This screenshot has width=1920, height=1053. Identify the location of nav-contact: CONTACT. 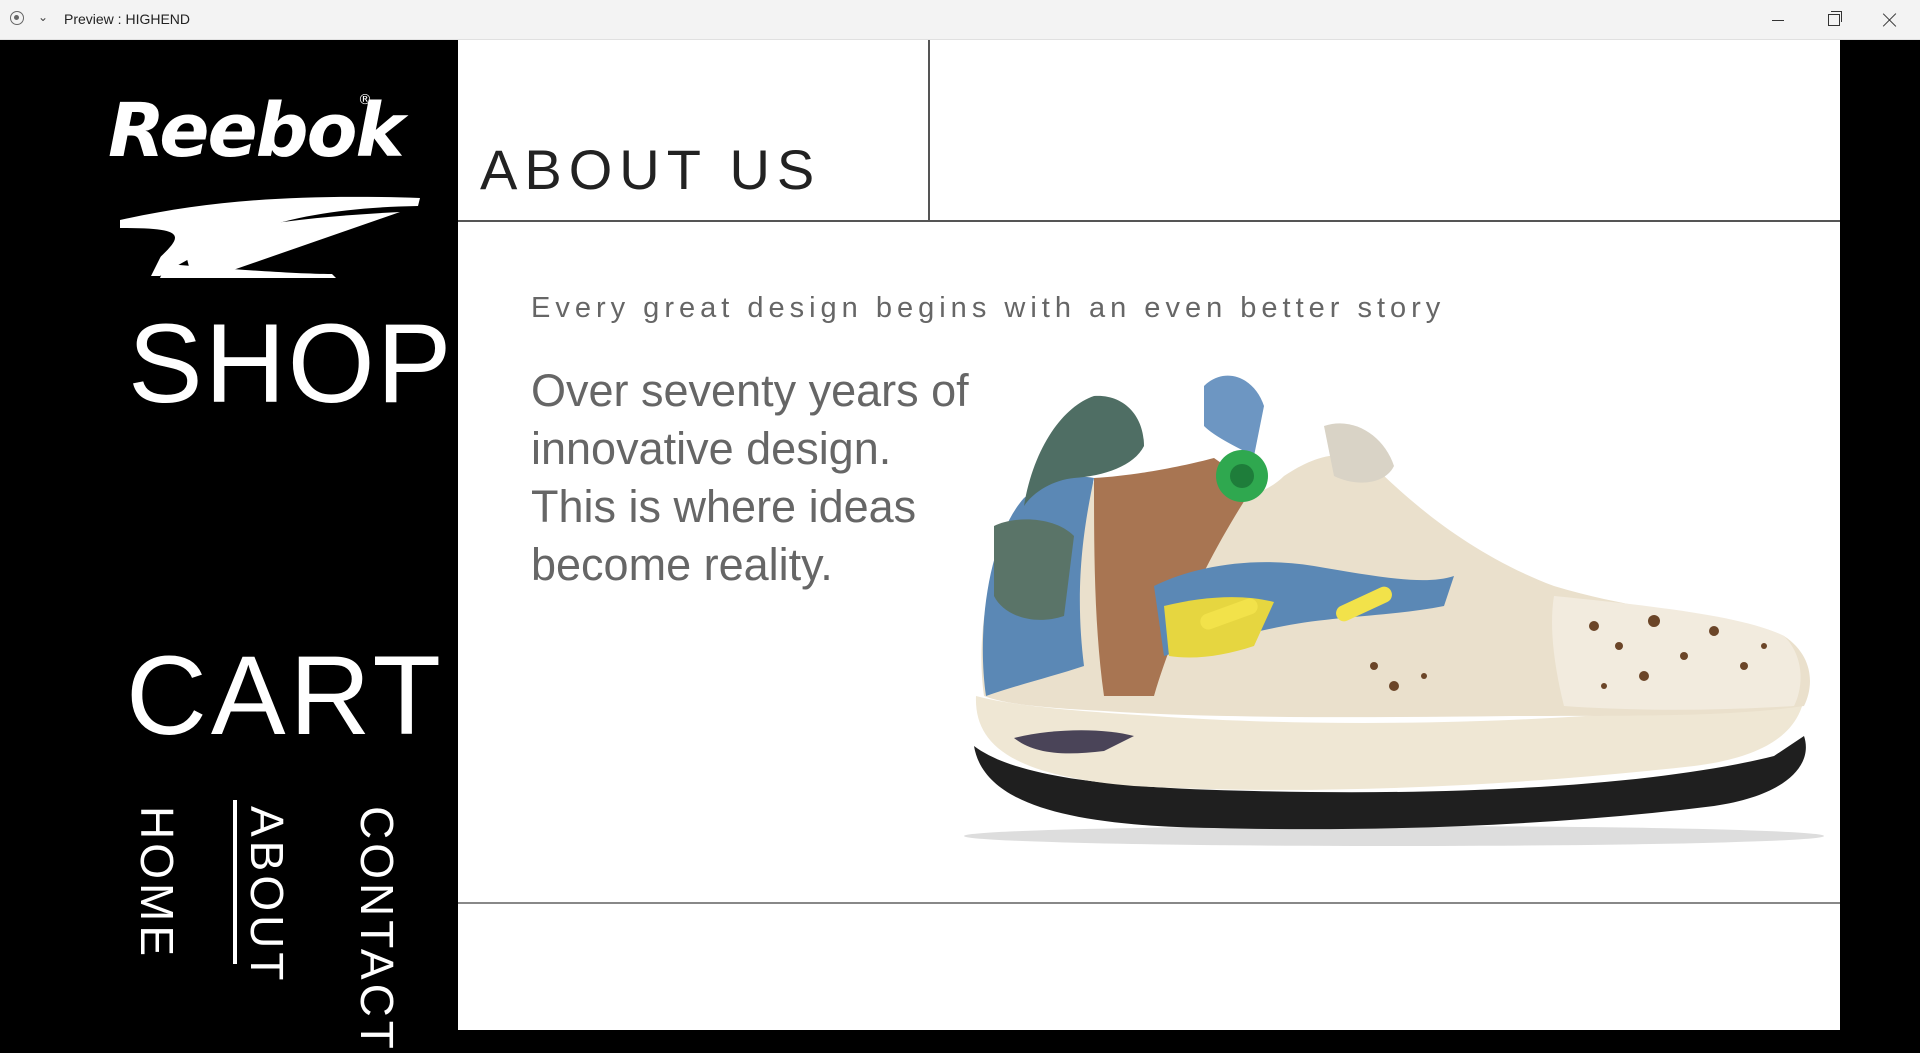
(377, 929).